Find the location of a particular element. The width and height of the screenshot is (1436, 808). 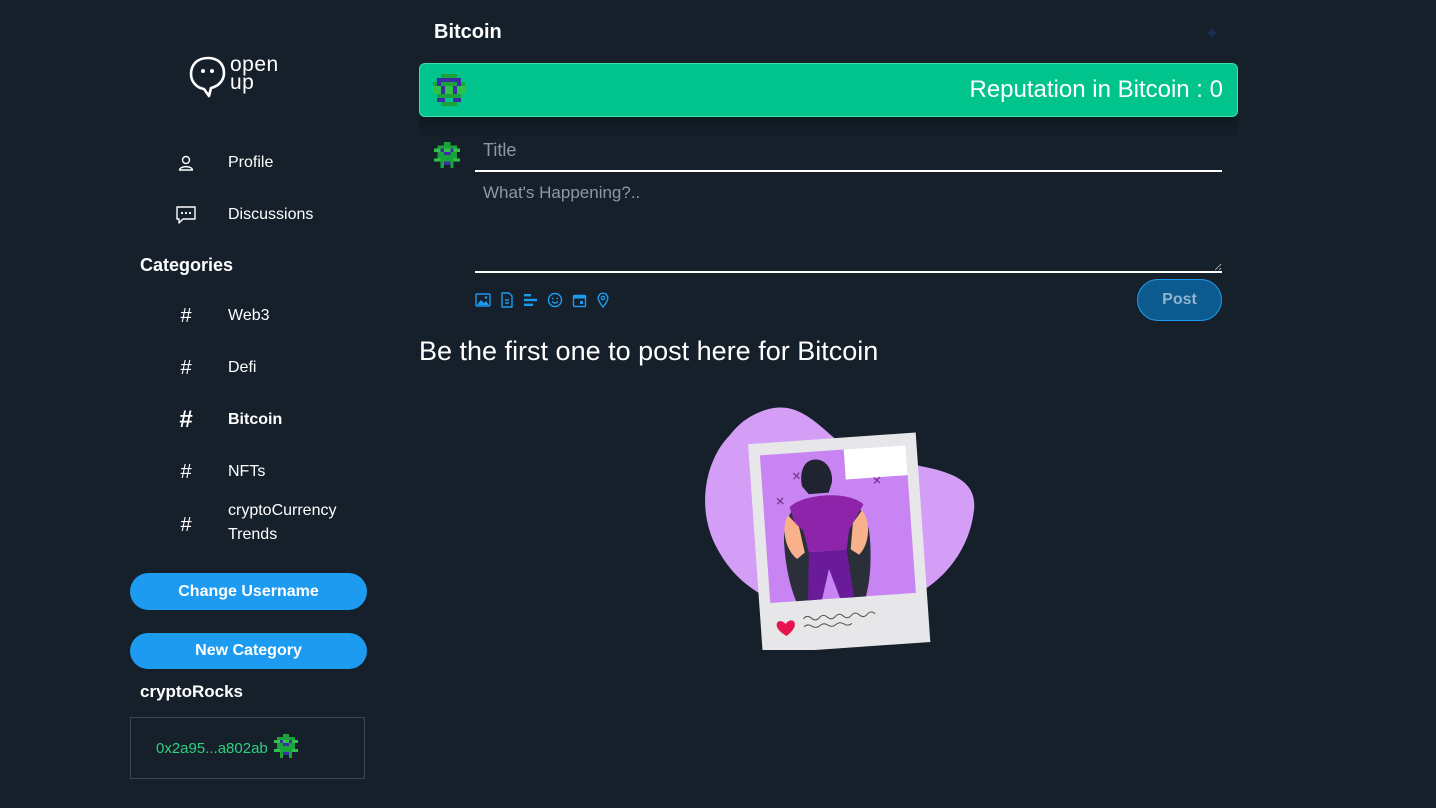

category-label: Bitcoin is located at coordinates (255, 419).